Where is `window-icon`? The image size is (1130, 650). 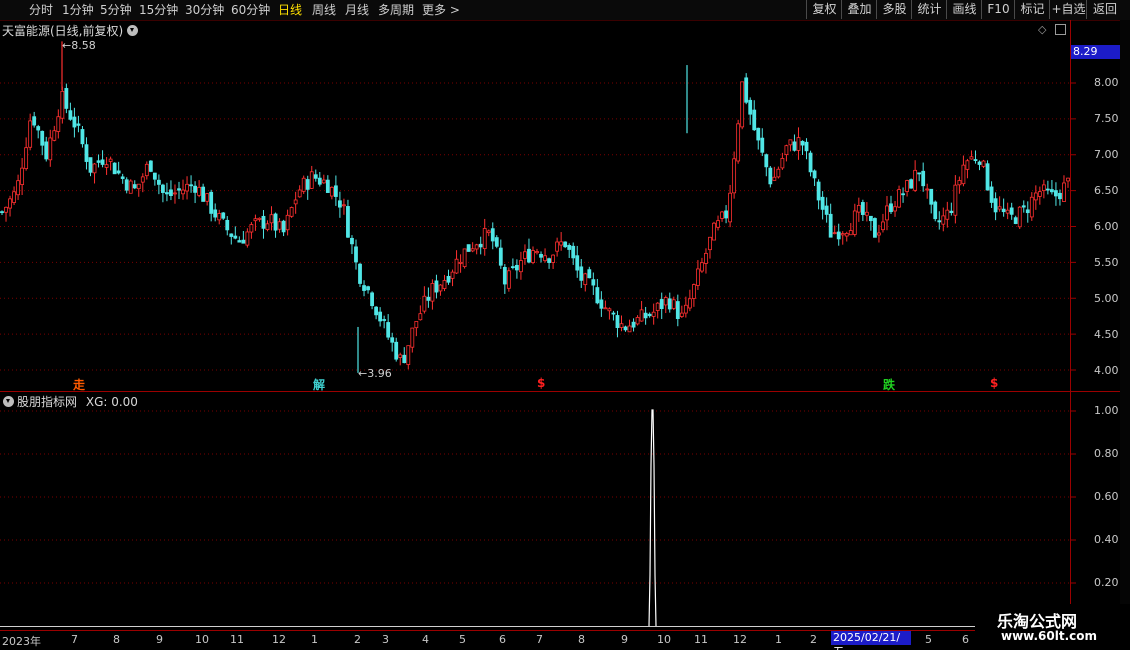 window-icon is located at coordinates (1060, 29).